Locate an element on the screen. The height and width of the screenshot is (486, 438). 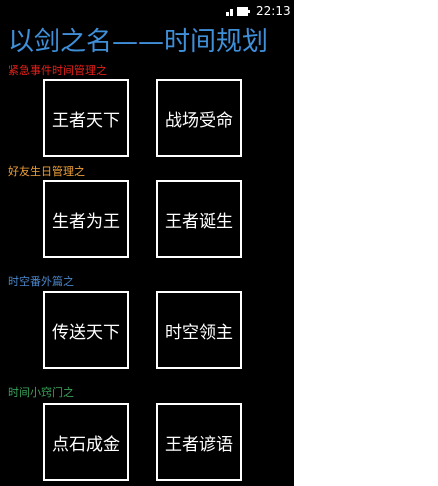
signal-icon is located at coordinates (238, 11).